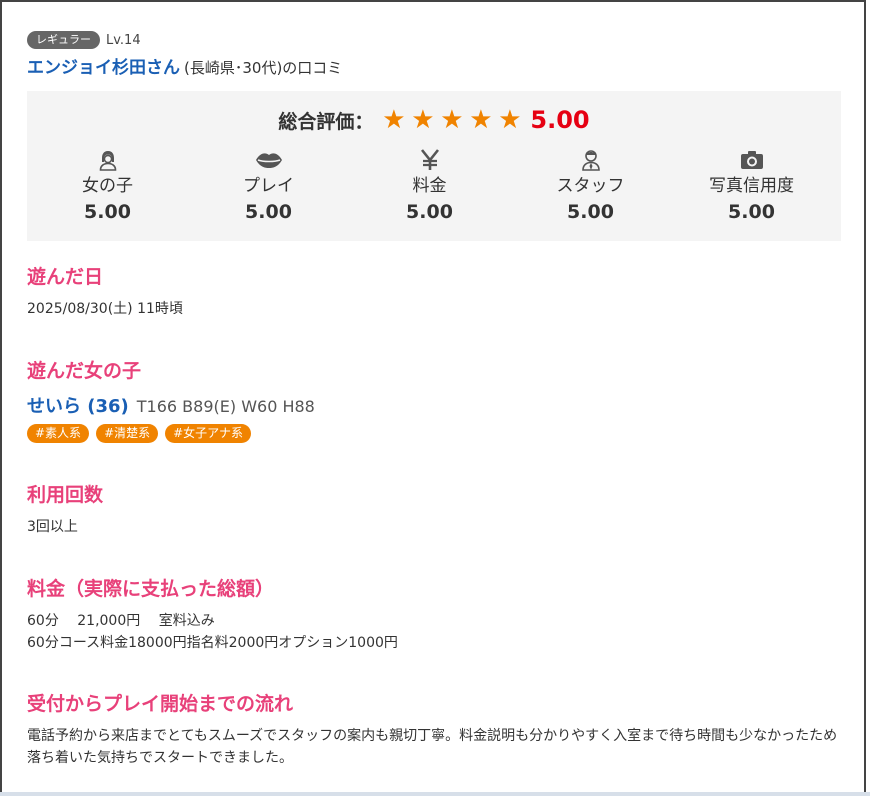 Image resolution: width=870 pixels, height=796 pixels. Describe the element at coordinates (65, 277) in the screenshot. I see `visit-date-title: 遊んだ日` at that location.